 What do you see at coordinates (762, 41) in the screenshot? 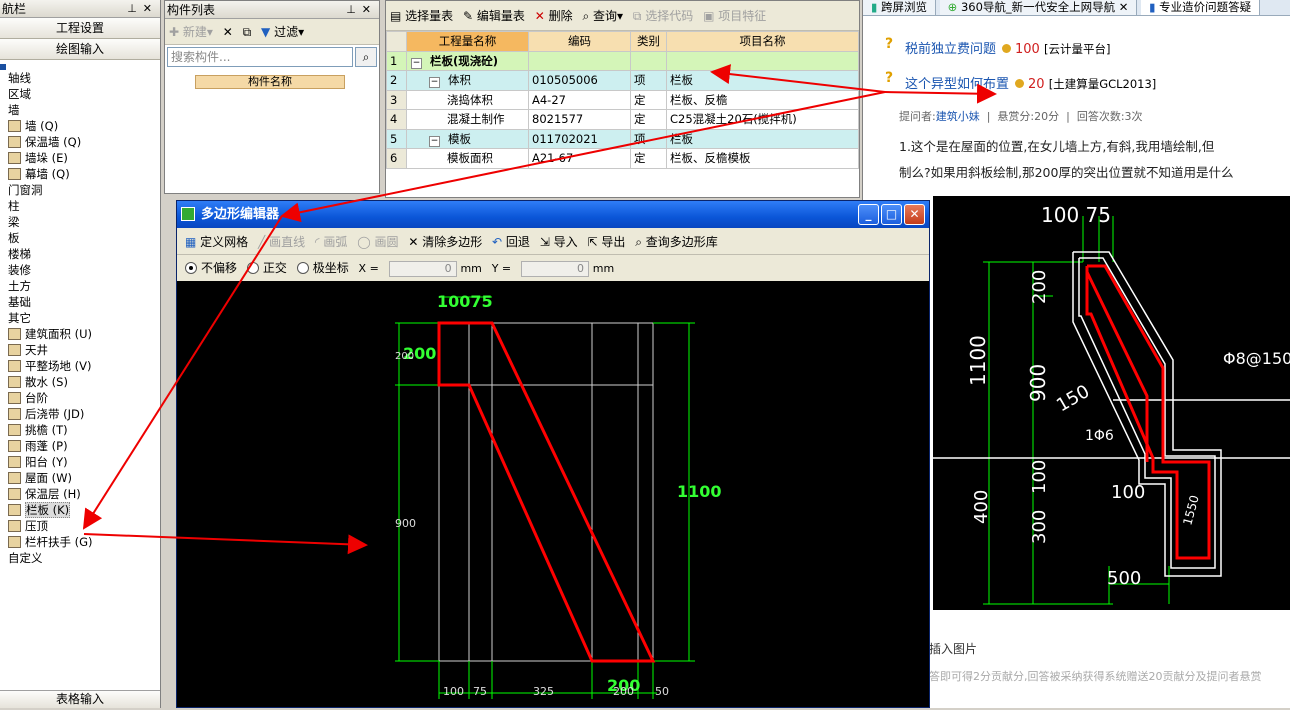
I see `column-header: 项目名称` at bounding box center [762, 41].